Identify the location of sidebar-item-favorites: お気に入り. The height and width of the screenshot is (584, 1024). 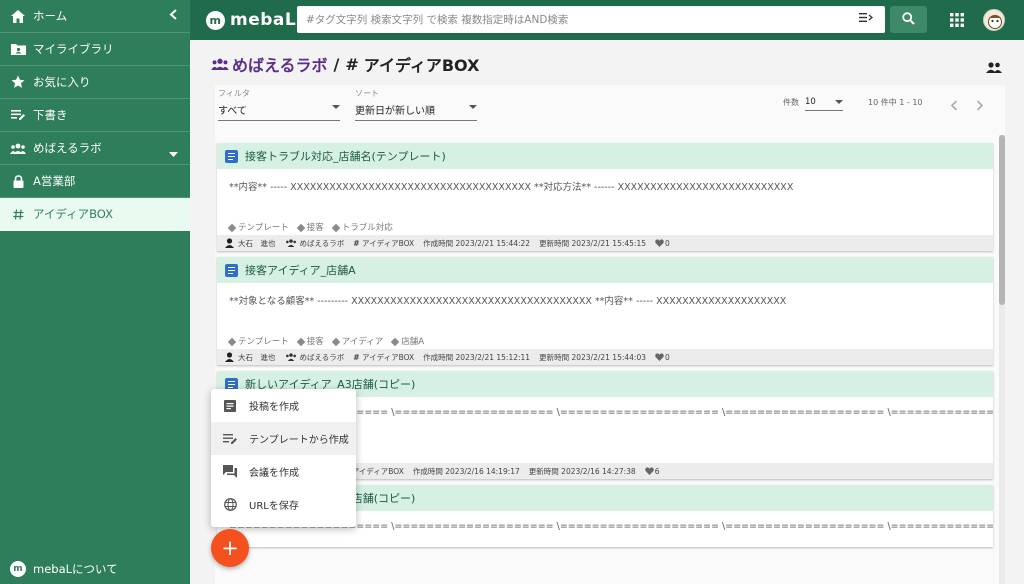
(95, 82).